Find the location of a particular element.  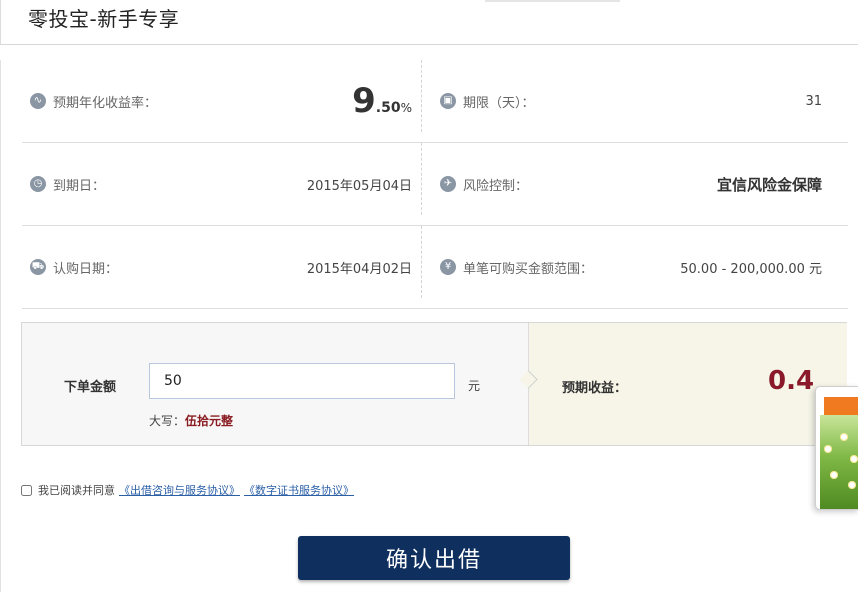

yen-icon: ¥ is located at coordinates (448, 267).